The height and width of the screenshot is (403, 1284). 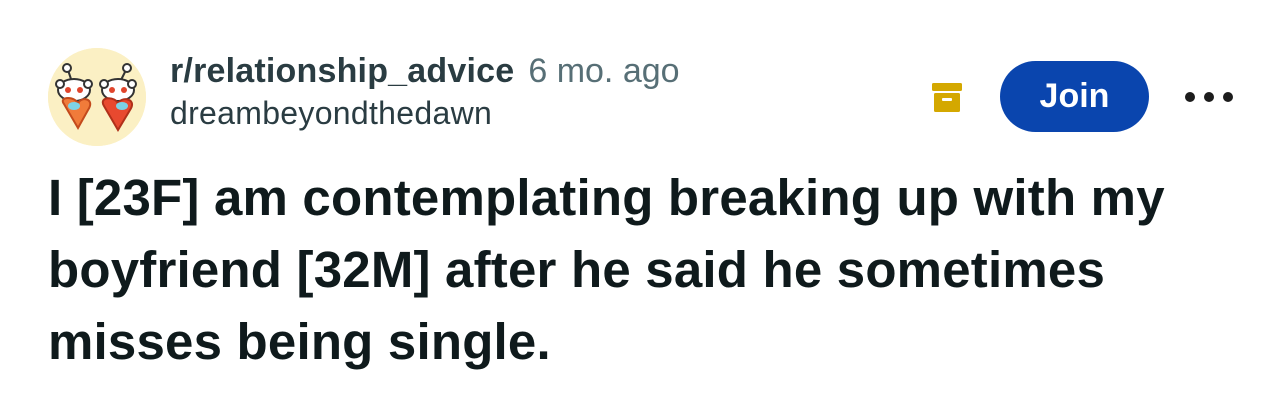 I want to click on subreddit-link: r/relationship_advice, so click(x=342, y=71).